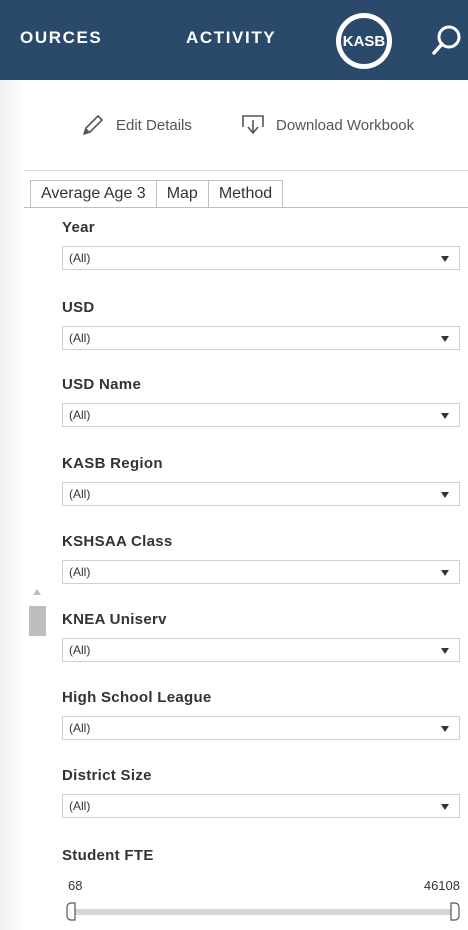  I want to click on range-max-value: 46108, so click(441, 885).